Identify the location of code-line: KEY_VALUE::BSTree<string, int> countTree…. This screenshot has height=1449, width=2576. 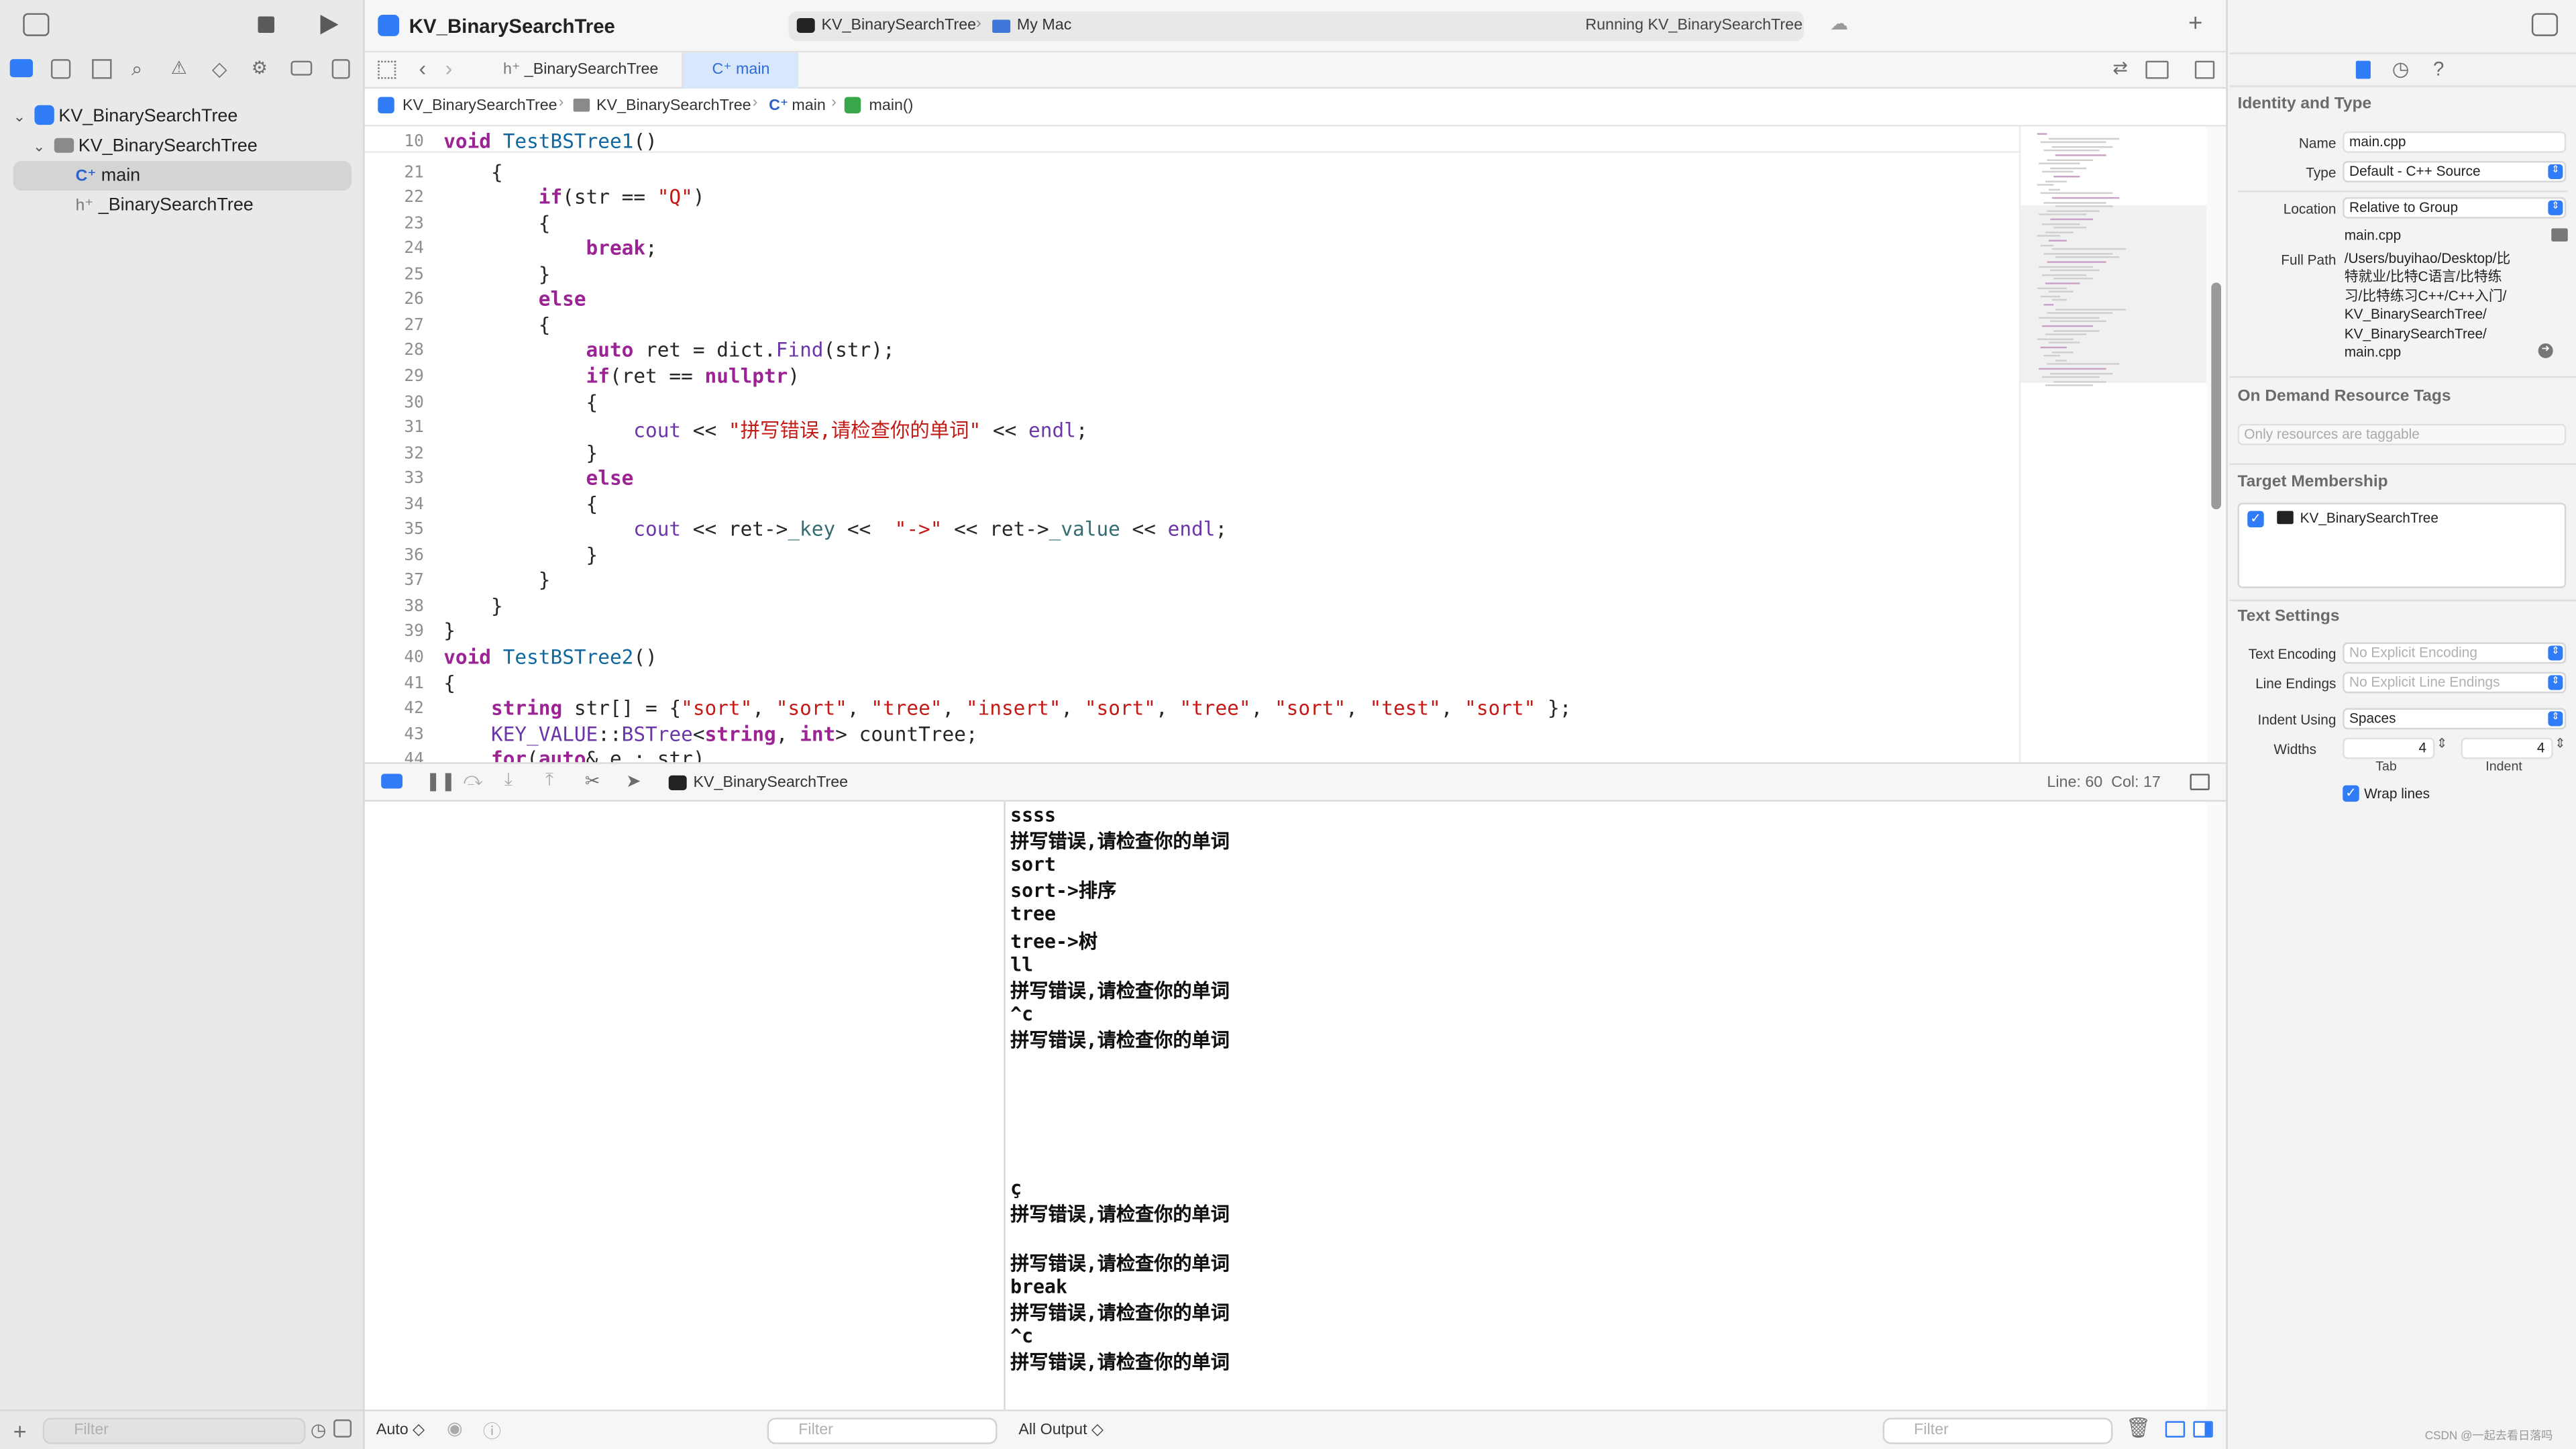
(710, 733).